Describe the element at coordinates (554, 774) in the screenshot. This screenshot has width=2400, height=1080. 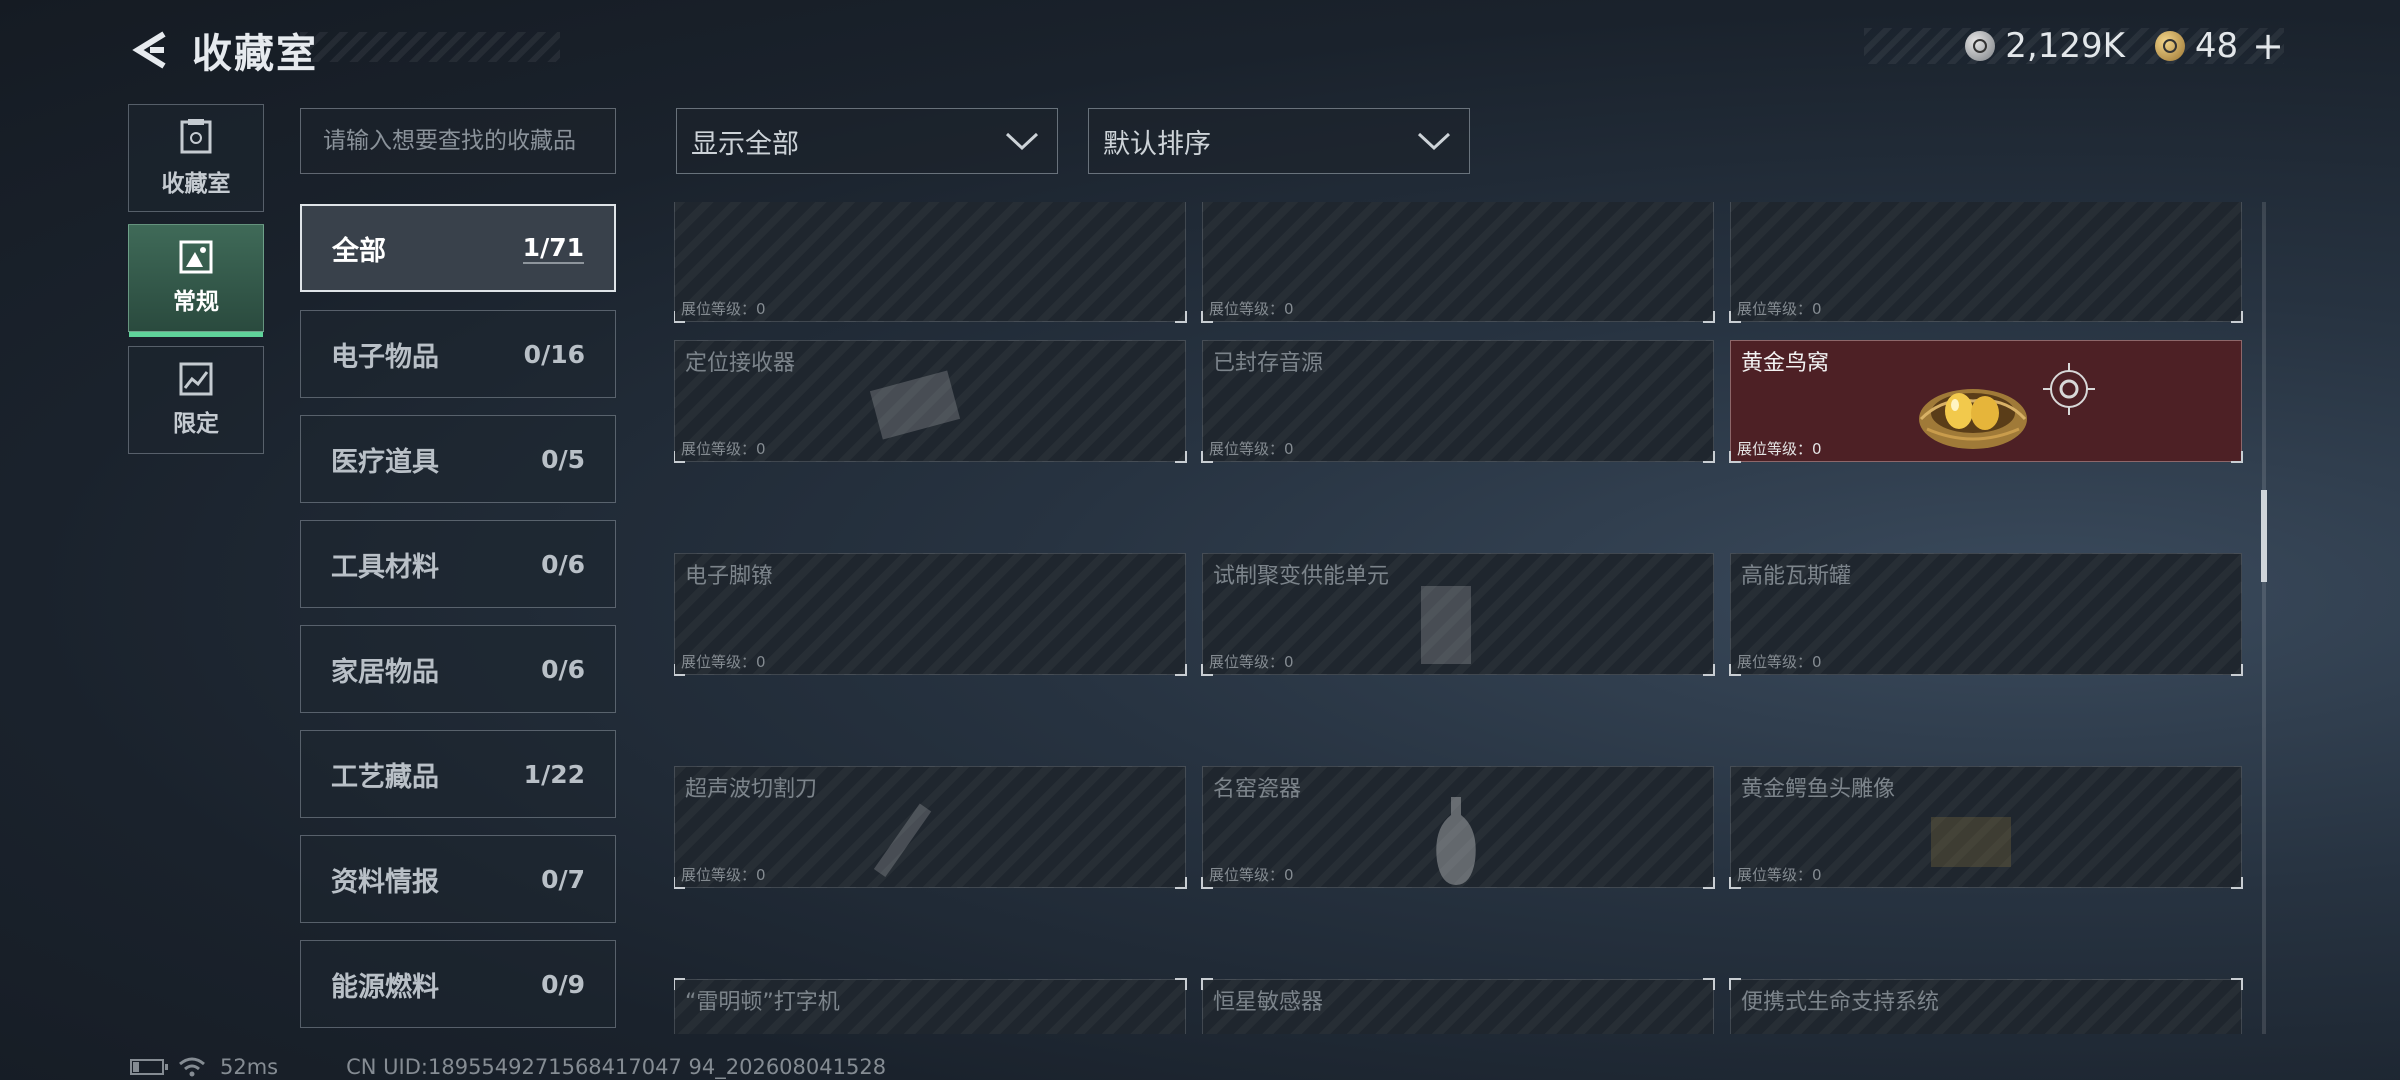
I see `category-count: 1/22` at that location.